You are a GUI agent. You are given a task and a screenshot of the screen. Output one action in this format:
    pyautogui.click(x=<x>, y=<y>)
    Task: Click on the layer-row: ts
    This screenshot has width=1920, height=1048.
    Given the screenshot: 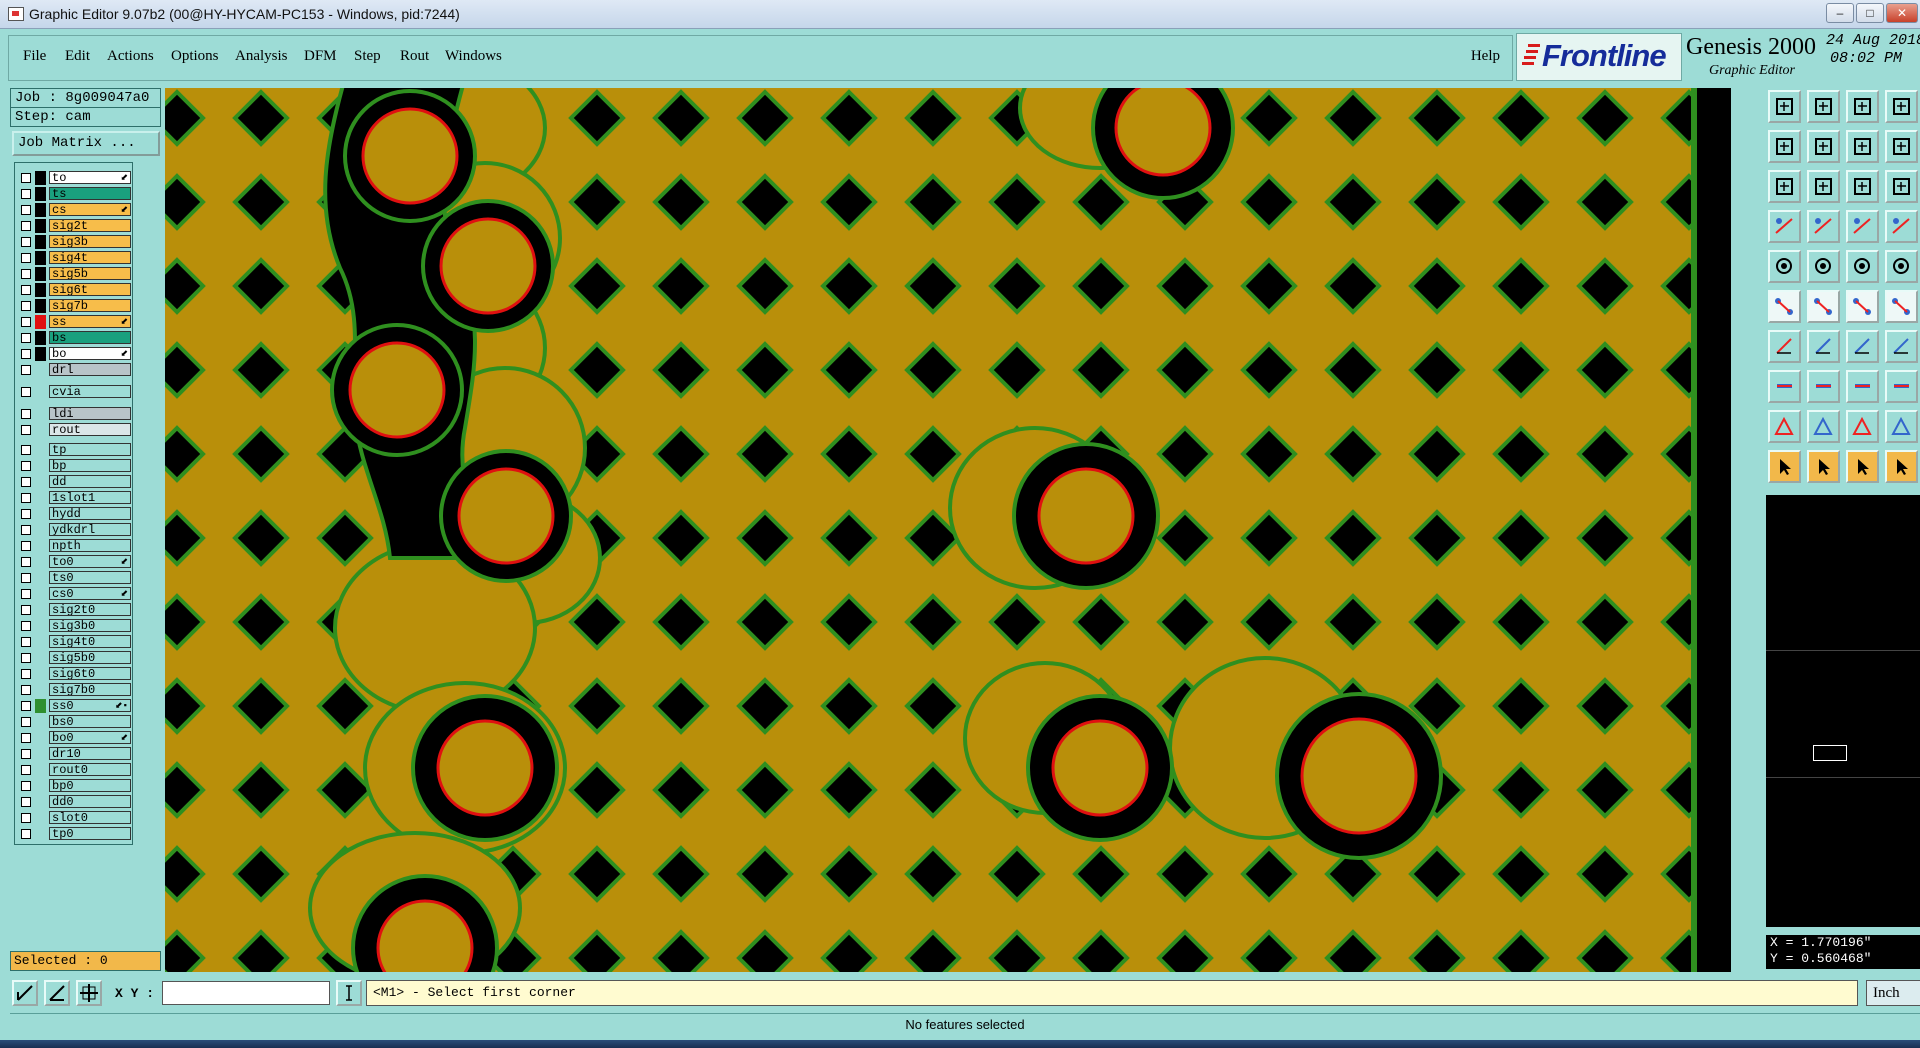 What is the action you would take?
    pyautogui.click(x=74, y=194)
    